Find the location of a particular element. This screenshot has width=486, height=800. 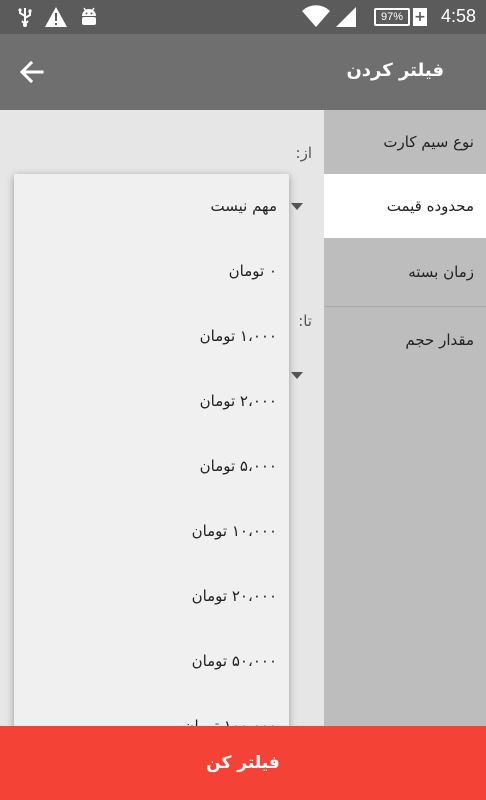

category-volume-amount: مقدار حجم is located at coordinates (405, 340).